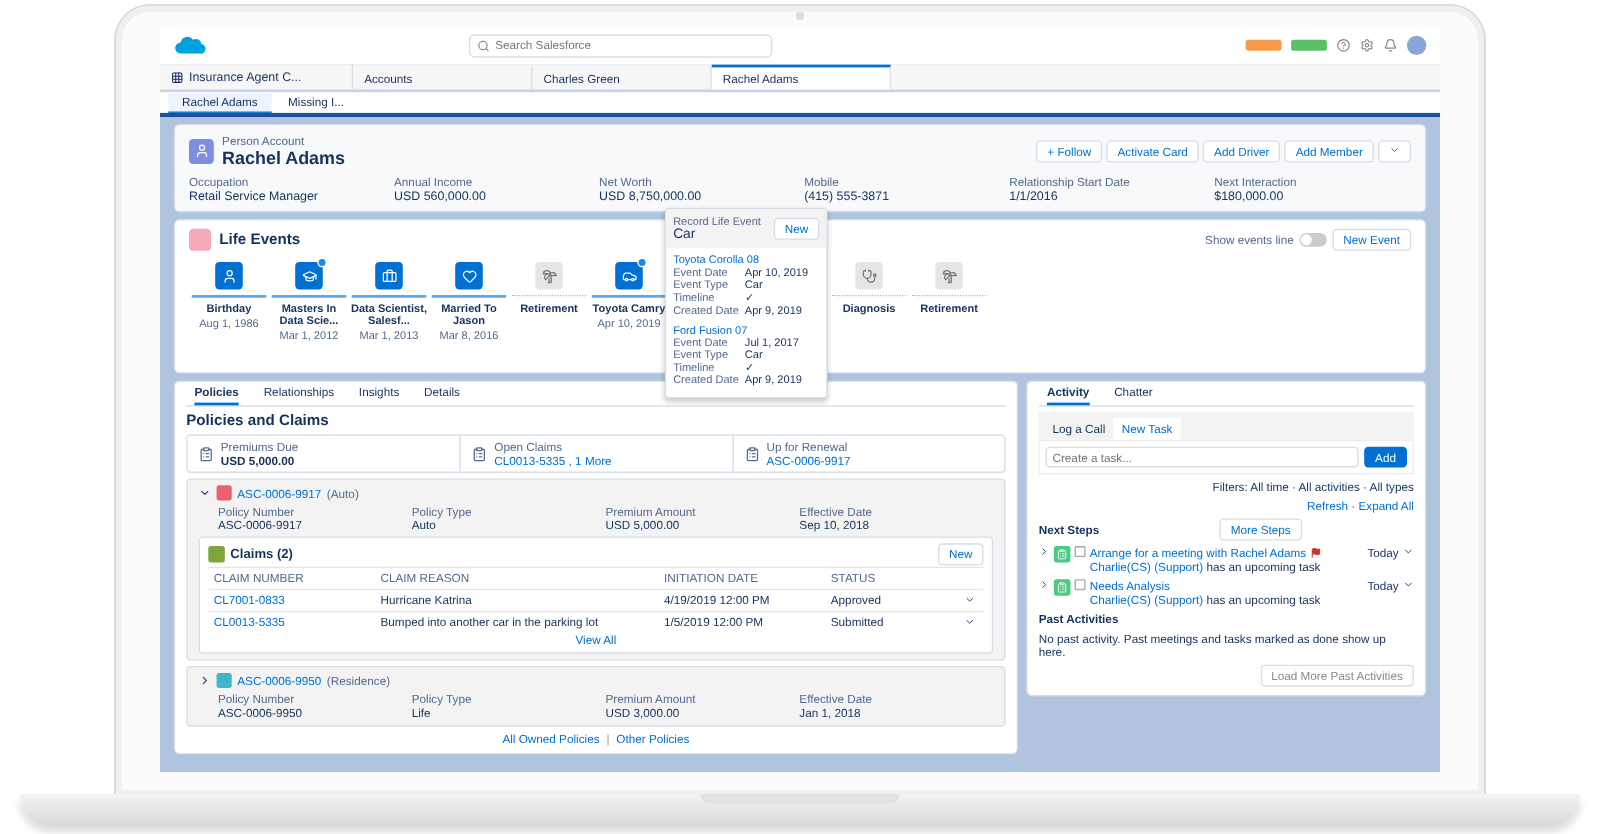 The image size is (1600, 834). I want to click on car-icon, so click(629, 275).